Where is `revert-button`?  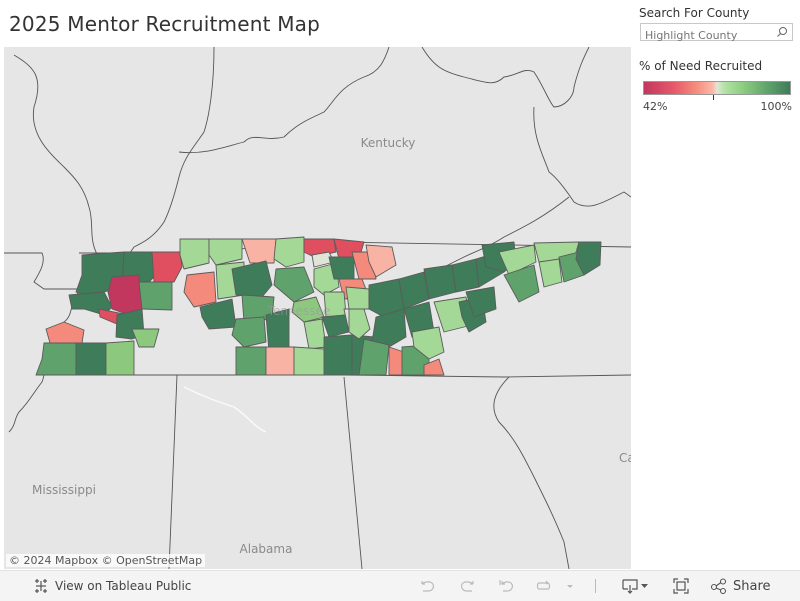 revert-button is located at coordinates (507, 586).